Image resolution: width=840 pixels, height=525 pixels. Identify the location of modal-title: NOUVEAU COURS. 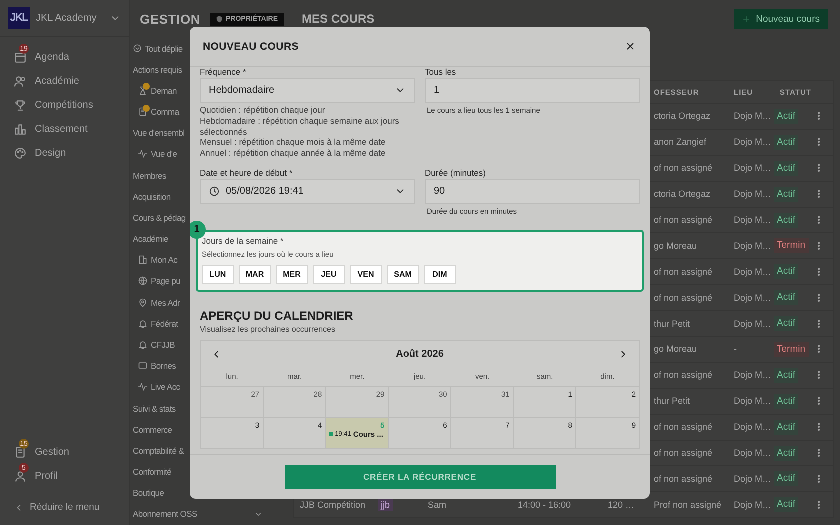
(251, 46).